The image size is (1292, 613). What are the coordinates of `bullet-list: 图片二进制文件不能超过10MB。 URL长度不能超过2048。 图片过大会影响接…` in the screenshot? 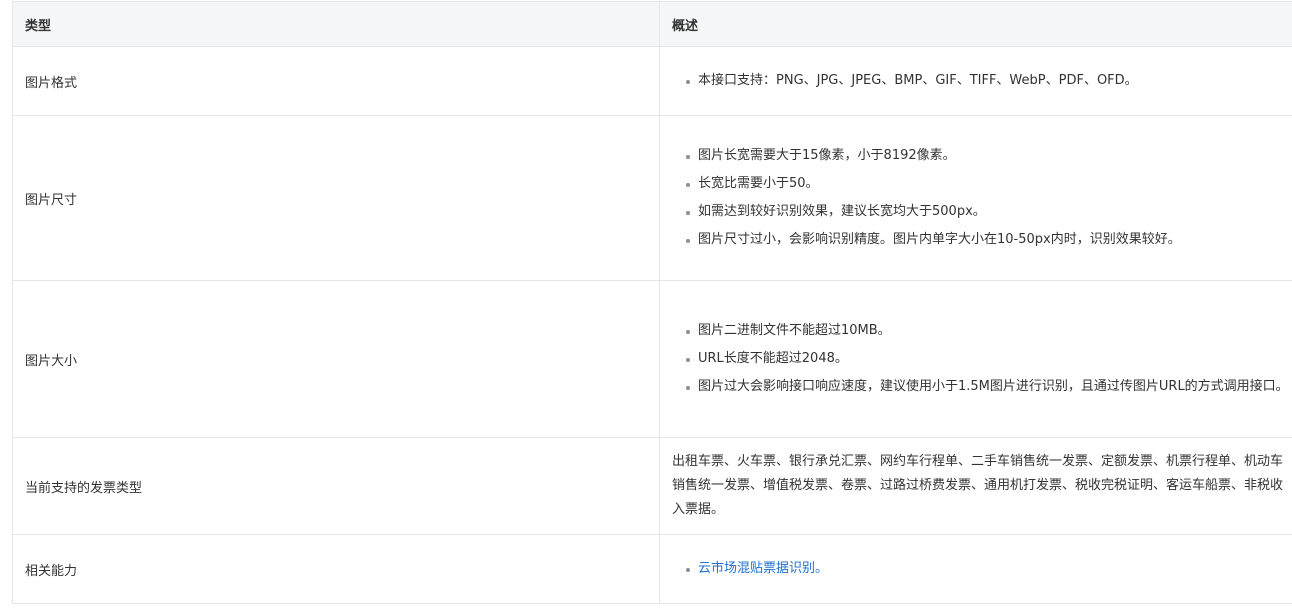 It's located at (986, 359).